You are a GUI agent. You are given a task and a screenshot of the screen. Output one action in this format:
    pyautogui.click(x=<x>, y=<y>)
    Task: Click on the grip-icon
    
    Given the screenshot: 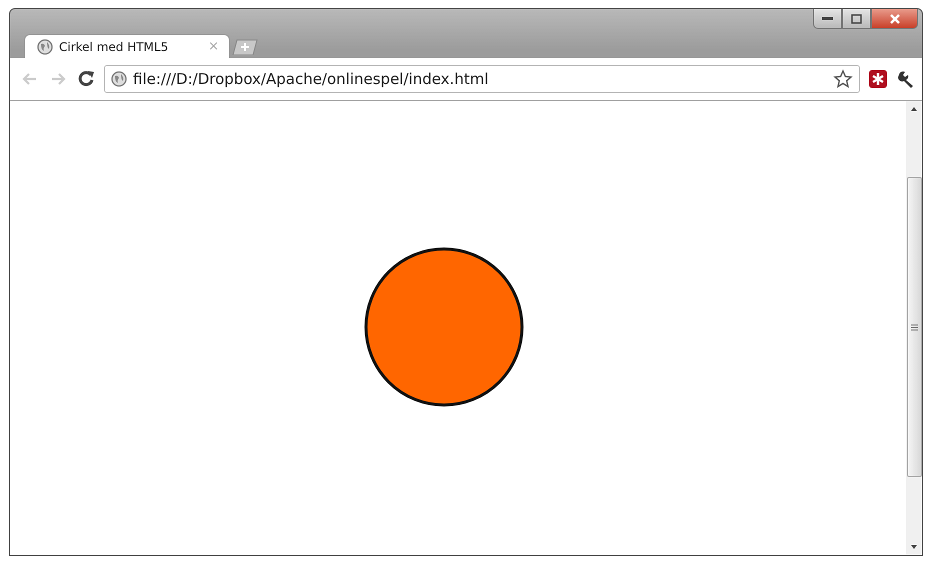 What is the action you would take?
    pyautogui.click(x=914, y=327)
    